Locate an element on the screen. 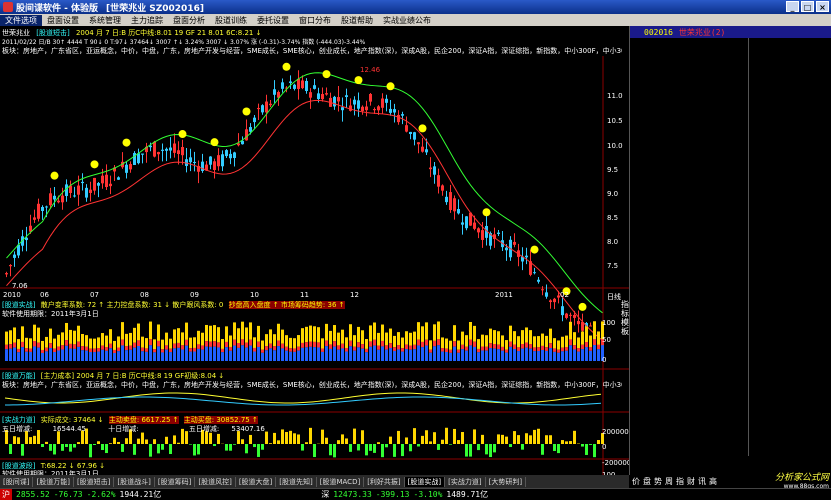 This screenshot has height=500, width=831. indicator-tab-8: [股道MACD] is located at coordinates (341, 481).